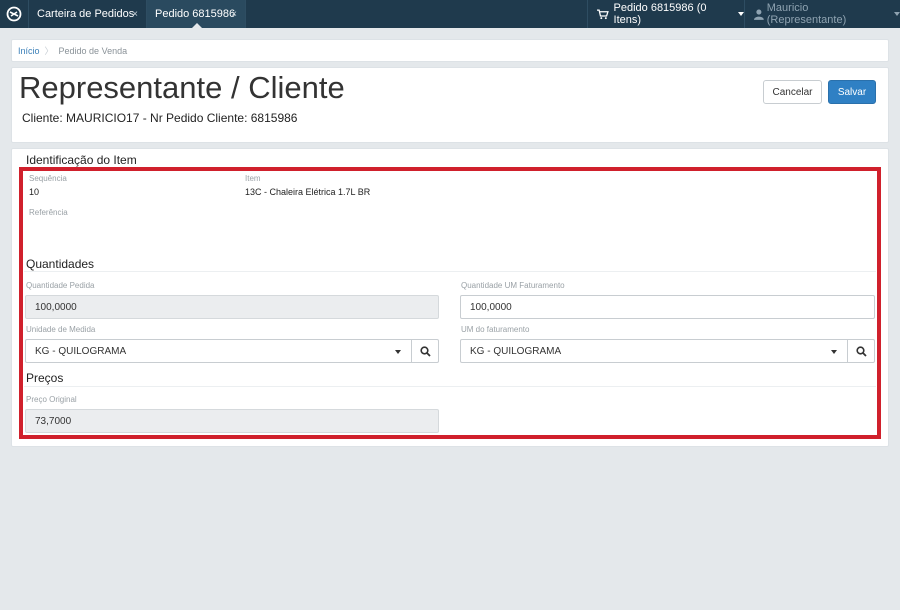  What do you see at coordinates (48, 212) in the screenshot?
I see `reference-label: Referência` at bounding box center [48, 212].